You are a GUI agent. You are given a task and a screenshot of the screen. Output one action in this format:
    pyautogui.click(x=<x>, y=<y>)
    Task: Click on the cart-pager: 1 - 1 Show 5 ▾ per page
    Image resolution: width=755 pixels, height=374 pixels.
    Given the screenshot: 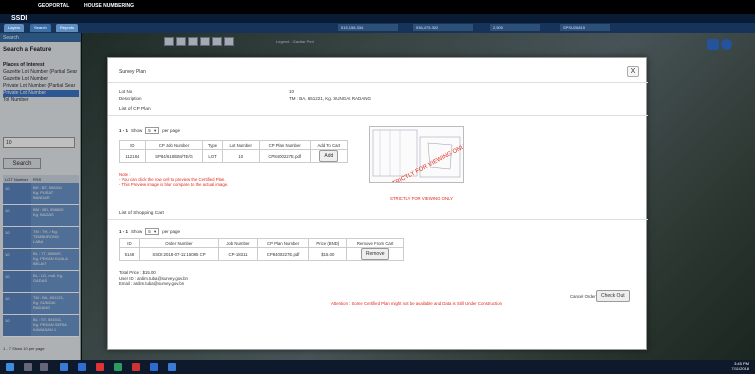 What is the action you would take?
    pyautogui.click(x=149, y=231)
    